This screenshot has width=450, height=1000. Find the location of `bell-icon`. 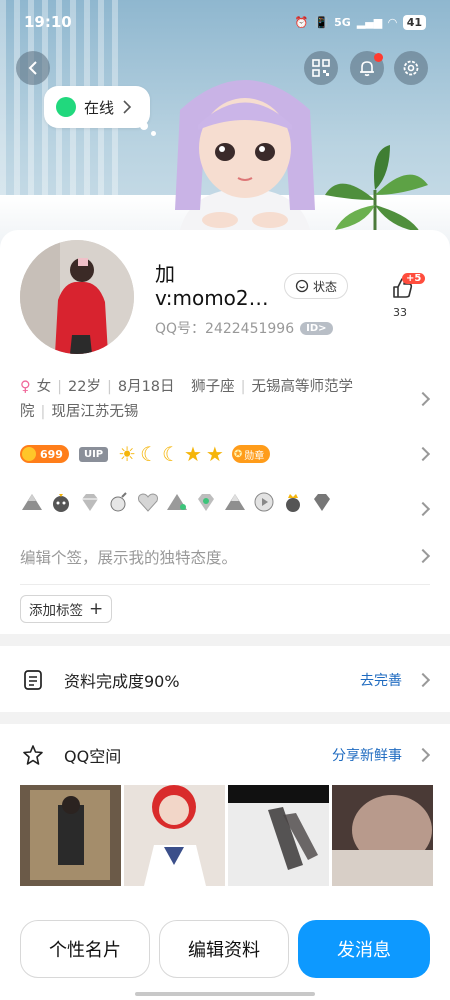

bell-icon is located at coordinates (367, 69).